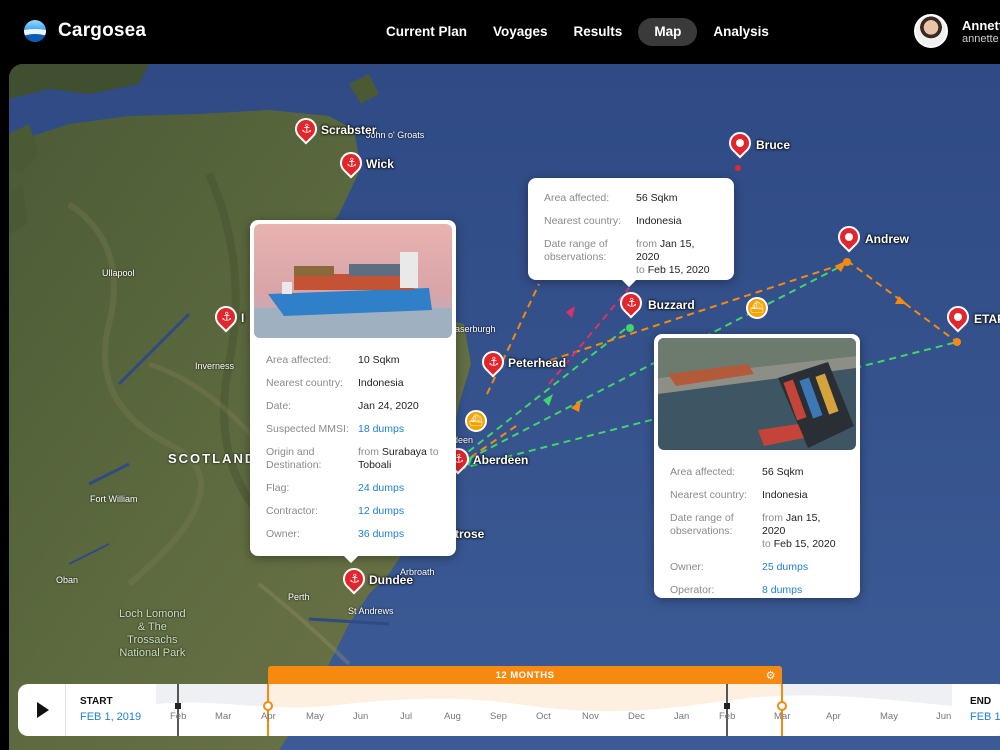 This screenshot has height=750, width=1000. I want to click on location-label-etap: ETAP, so click(987, 319).